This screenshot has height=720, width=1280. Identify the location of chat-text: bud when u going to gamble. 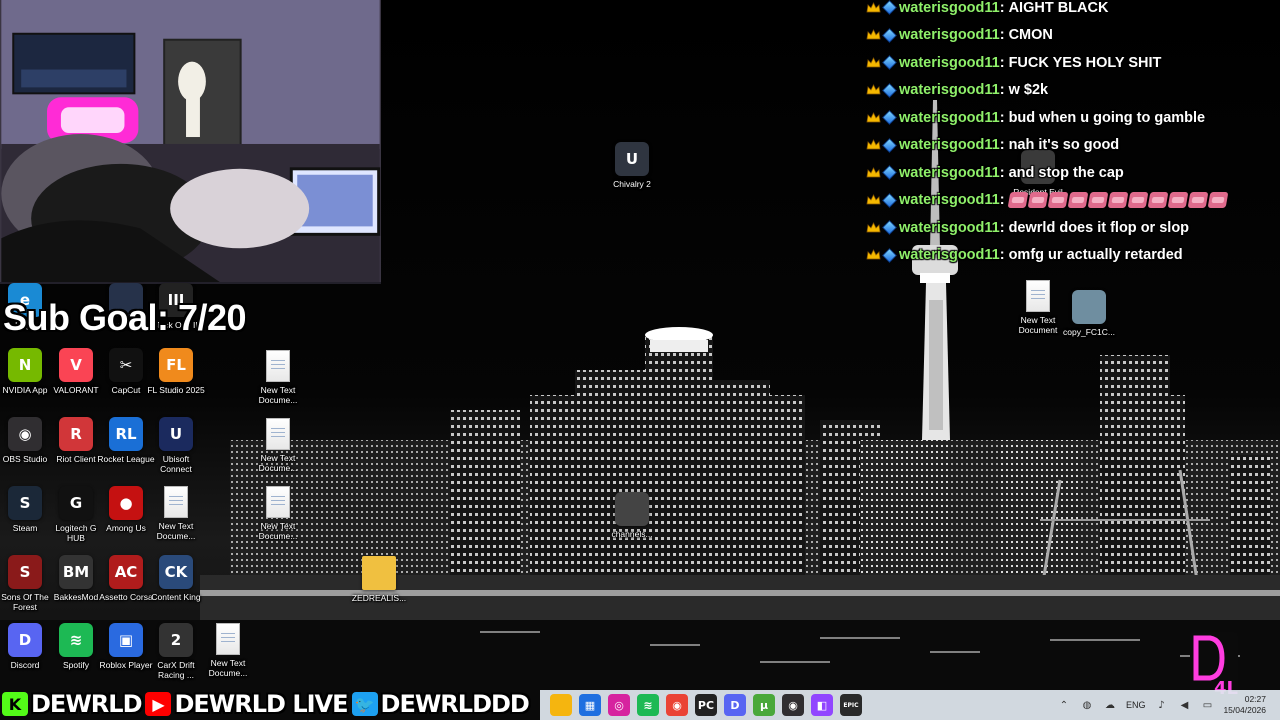
(1107, 117).